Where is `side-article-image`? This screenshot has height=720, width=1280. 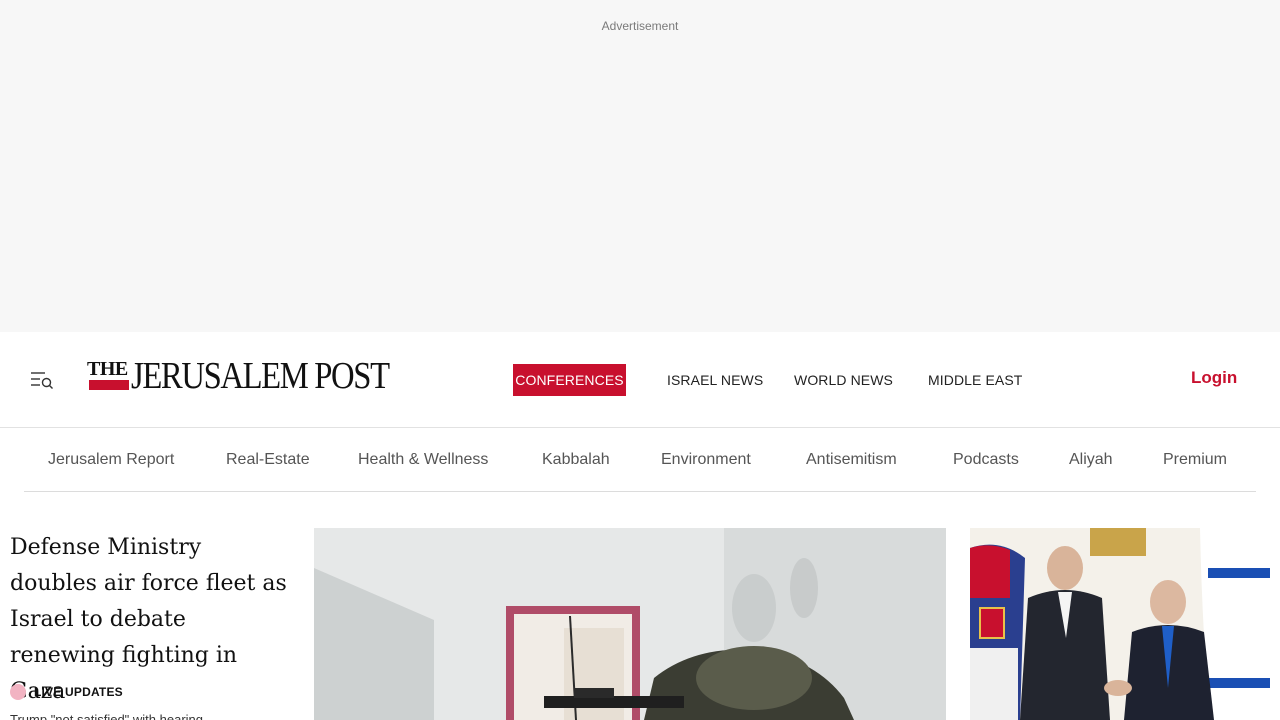
side-article-image is located at coordinates (1120, 624).